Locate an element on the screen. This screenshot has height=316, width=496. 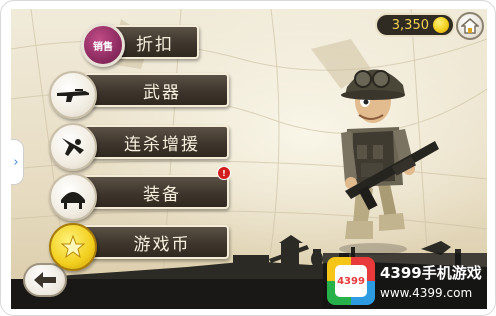
home-button is located at coordinates (470, 26).